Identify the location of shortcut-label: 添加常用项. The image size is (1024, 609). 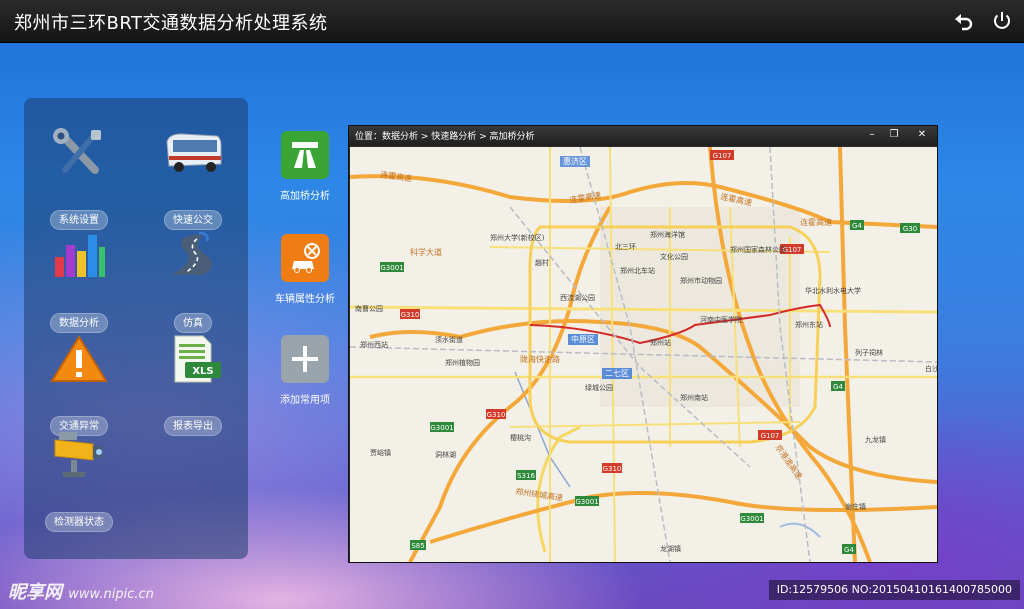
(305, 400).